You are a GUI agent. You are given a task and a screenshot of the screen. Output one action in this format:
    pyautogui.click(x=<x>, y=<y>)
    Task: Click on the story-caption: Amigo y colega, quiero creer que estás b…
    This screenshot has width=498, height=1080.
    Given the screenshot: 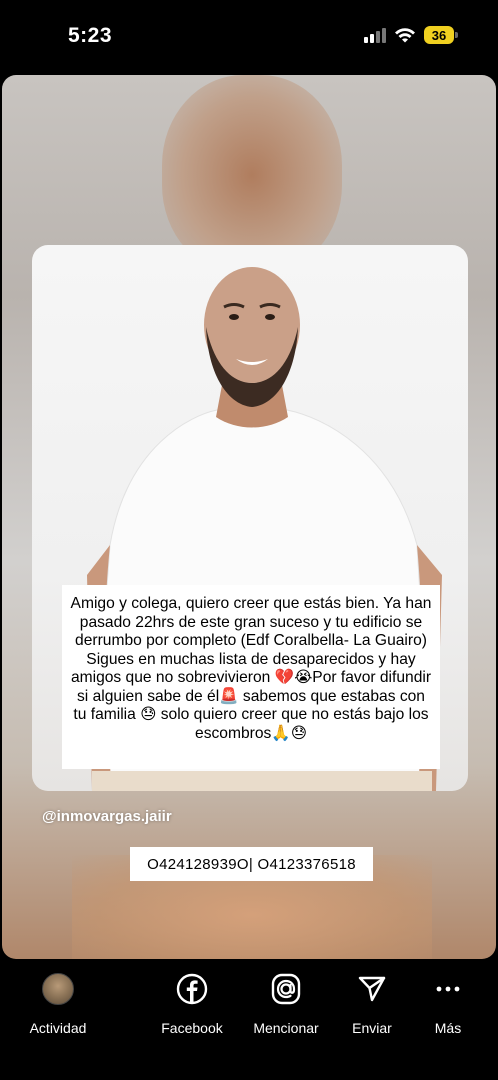 What is the action you would take?
    pyautogui.click(x=251, y=677)
    